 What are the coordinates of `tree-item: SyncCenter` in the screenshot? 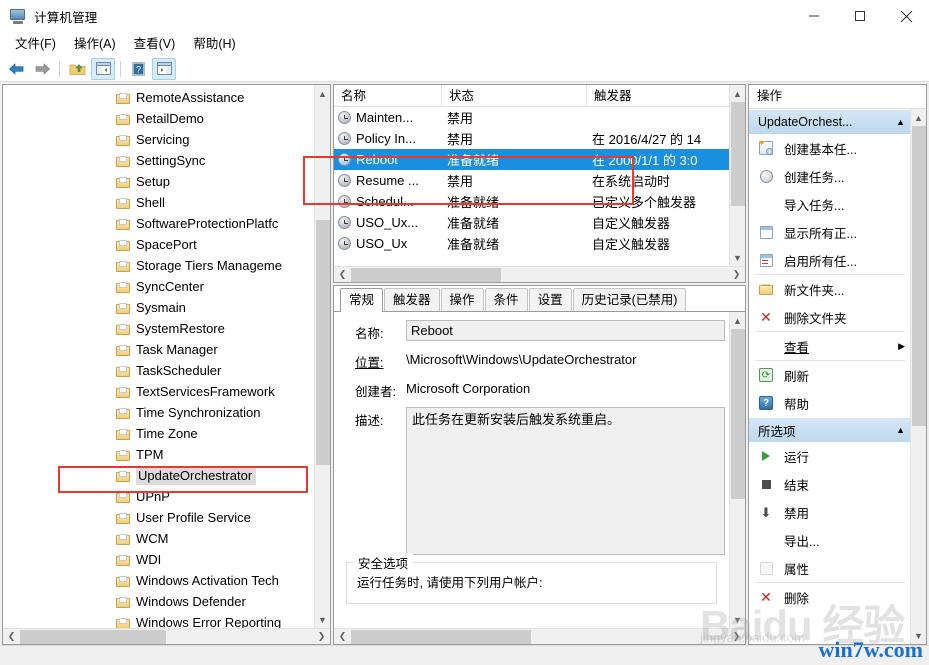 It's located at (158, 286).